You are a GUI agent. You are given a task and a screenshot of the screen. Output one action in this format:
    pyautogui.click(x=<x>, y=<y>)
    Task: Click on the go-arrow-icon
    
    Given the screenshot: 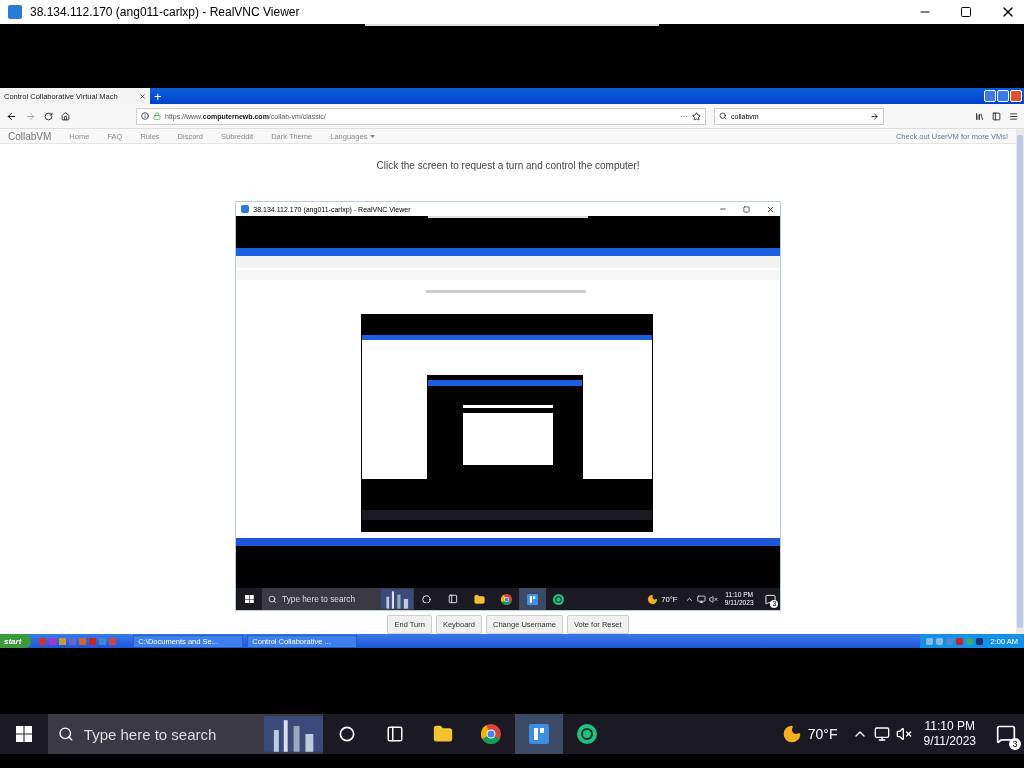 What is the action you would take?
    pyautogui.click(x=874, y=116)
    